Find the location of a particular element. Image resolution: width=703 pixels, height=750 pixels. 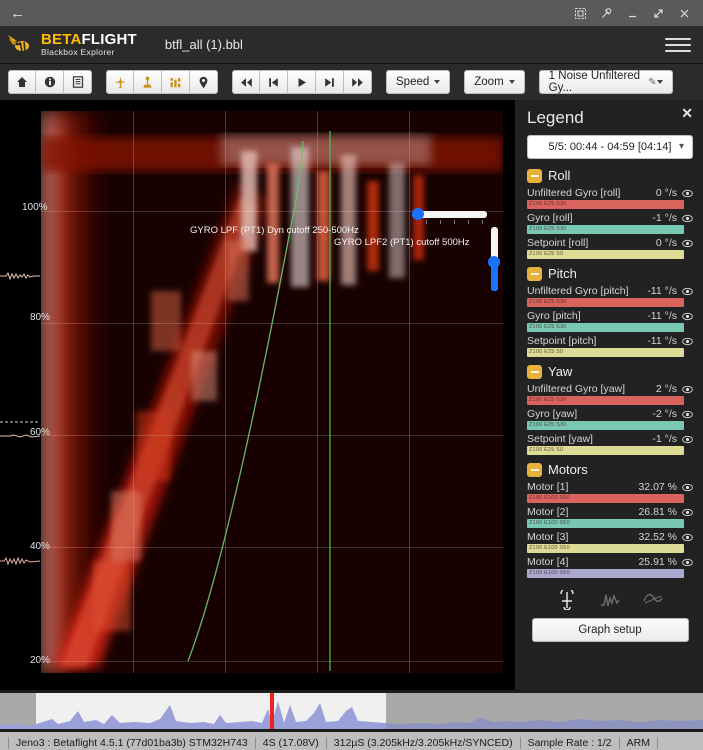

screenshot-icon is located at coordinates (580, 13).